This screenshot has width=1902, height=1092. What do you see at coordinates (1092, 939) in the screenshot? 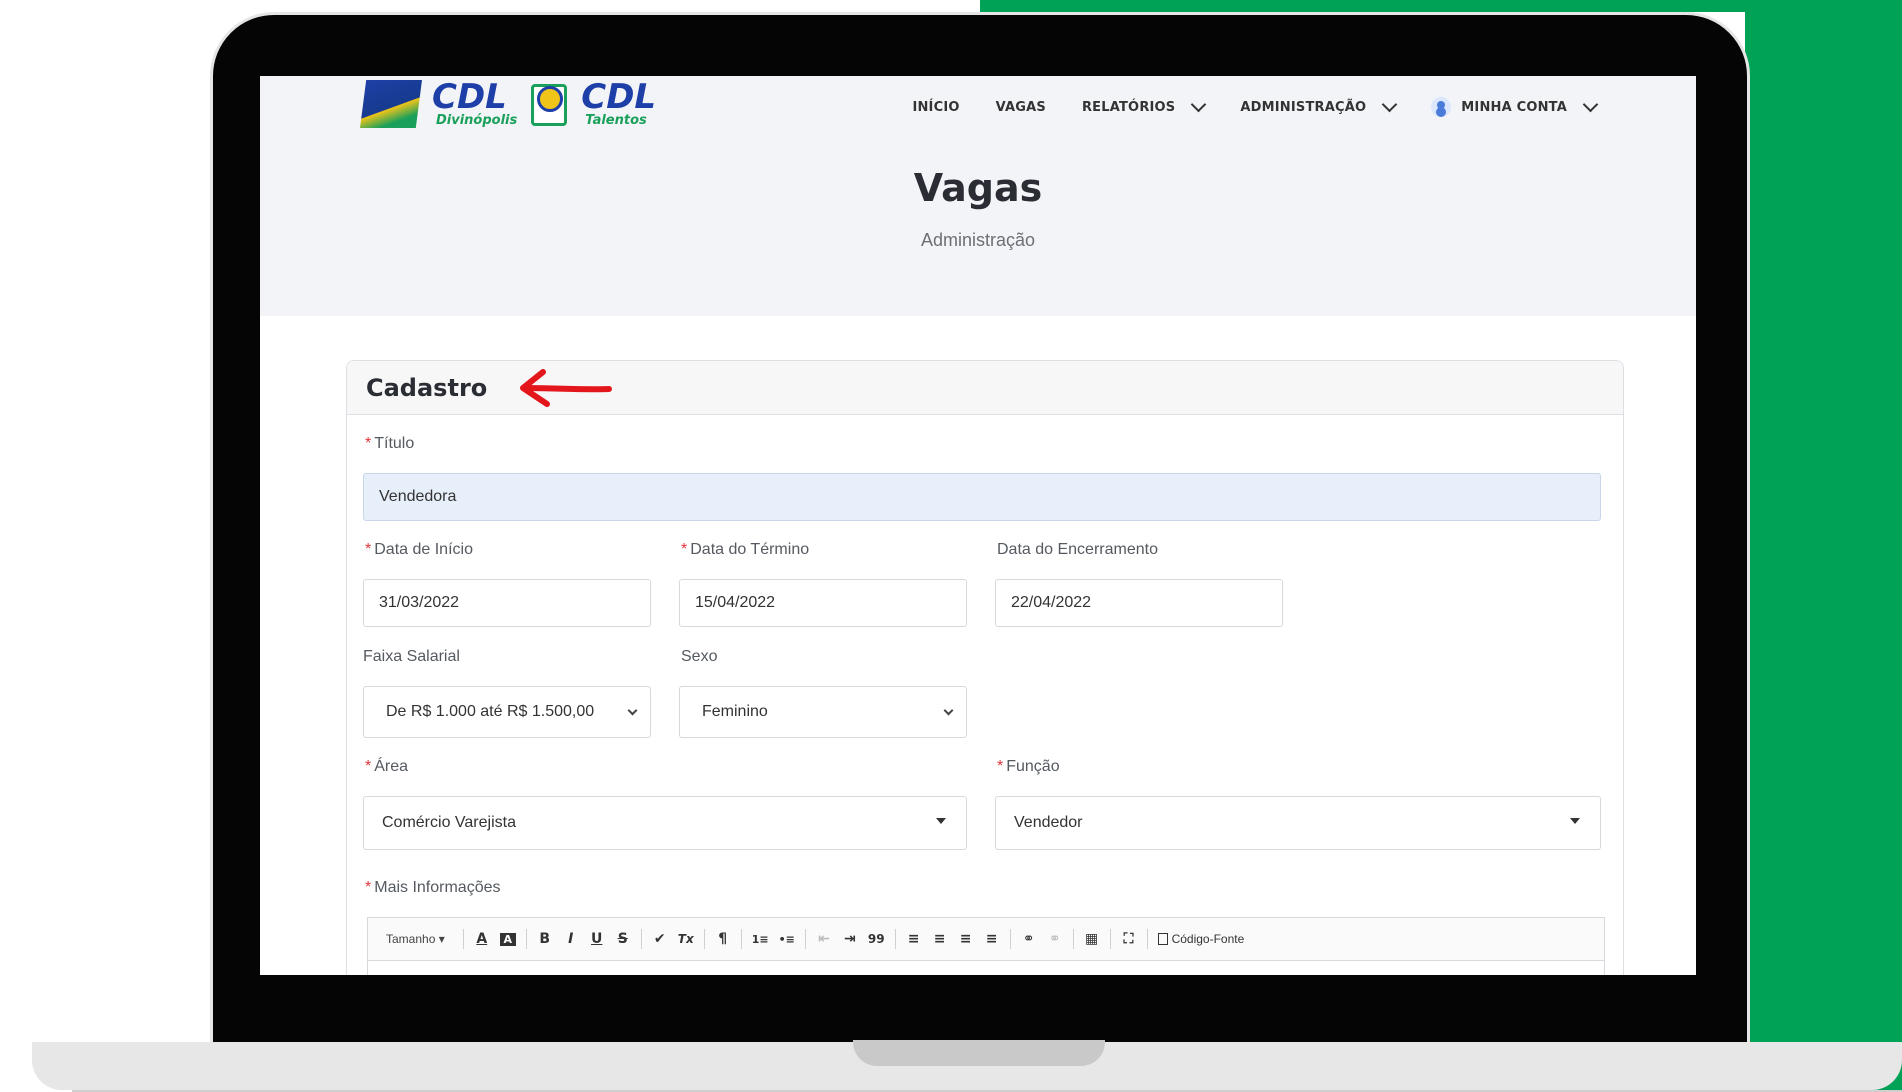
I see `table-icon: ▦` at bounding box center [1092, 939].